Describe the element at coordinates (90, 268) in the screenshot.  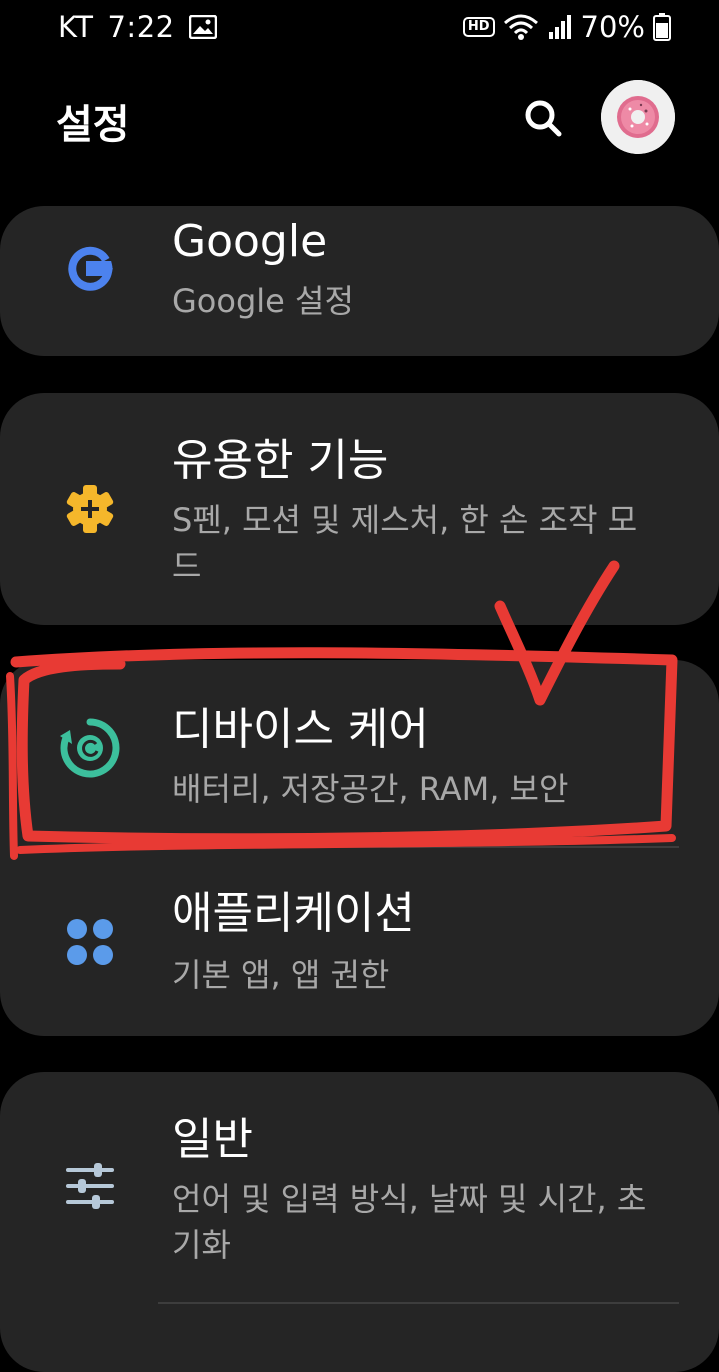
I see `google-g-icon` at that location.